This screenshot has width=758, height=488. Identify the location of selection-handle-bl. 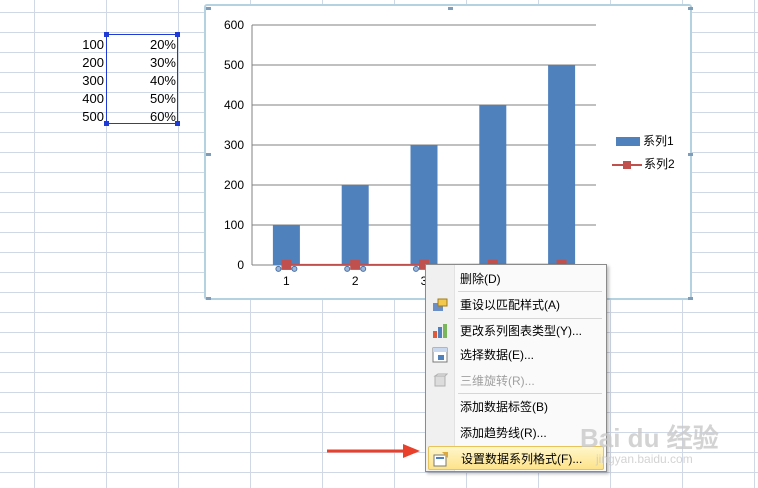
(106, 123).